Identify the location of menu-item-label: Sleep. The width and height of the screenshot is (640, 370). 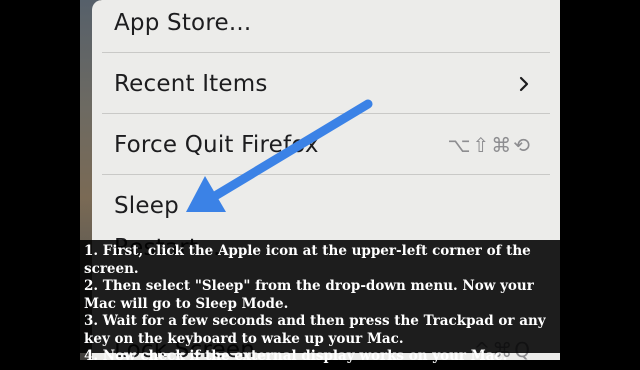
(146, 206).